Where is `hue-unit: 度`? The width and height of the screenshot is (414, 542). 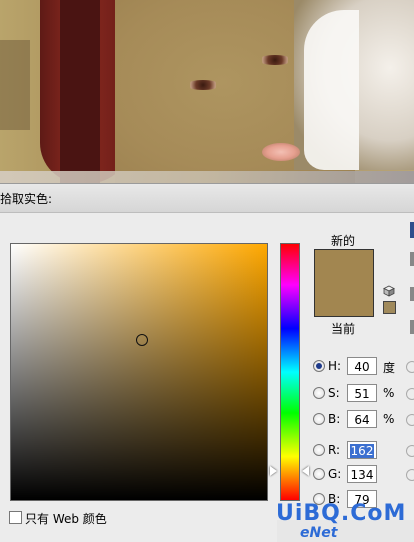 hue-unit: 度 is located at coordinates (389, 368).